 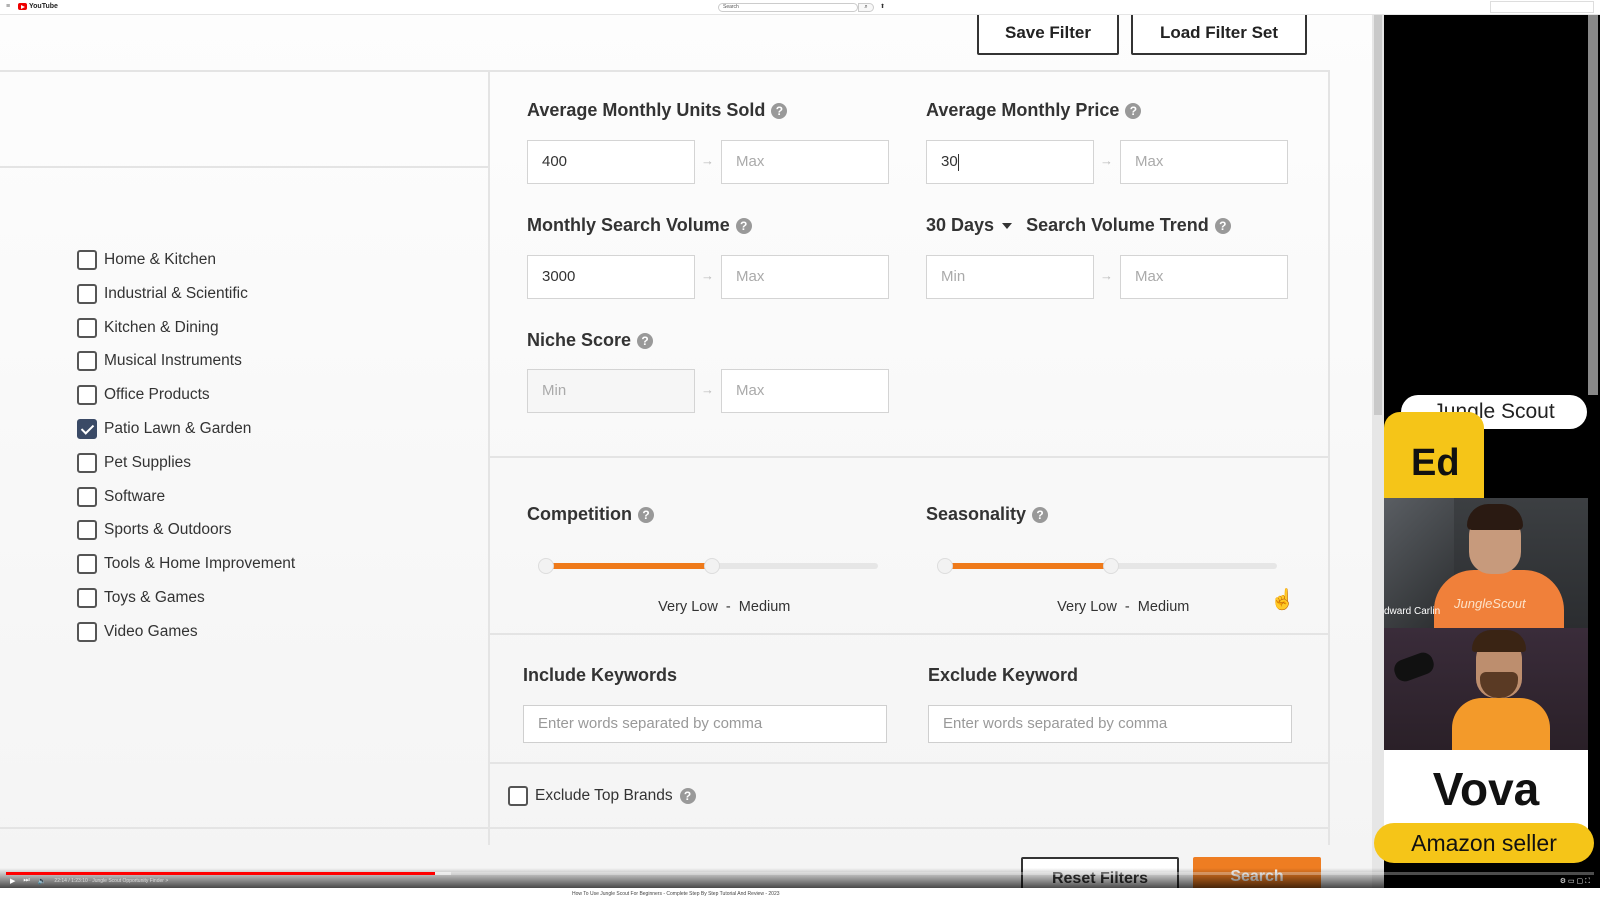 What do you see at coordinates (1078, 225) in the screenshot?
I see `trend-label: 30 Days Search Volume Trend ?` at bounding box center [1078, 225].